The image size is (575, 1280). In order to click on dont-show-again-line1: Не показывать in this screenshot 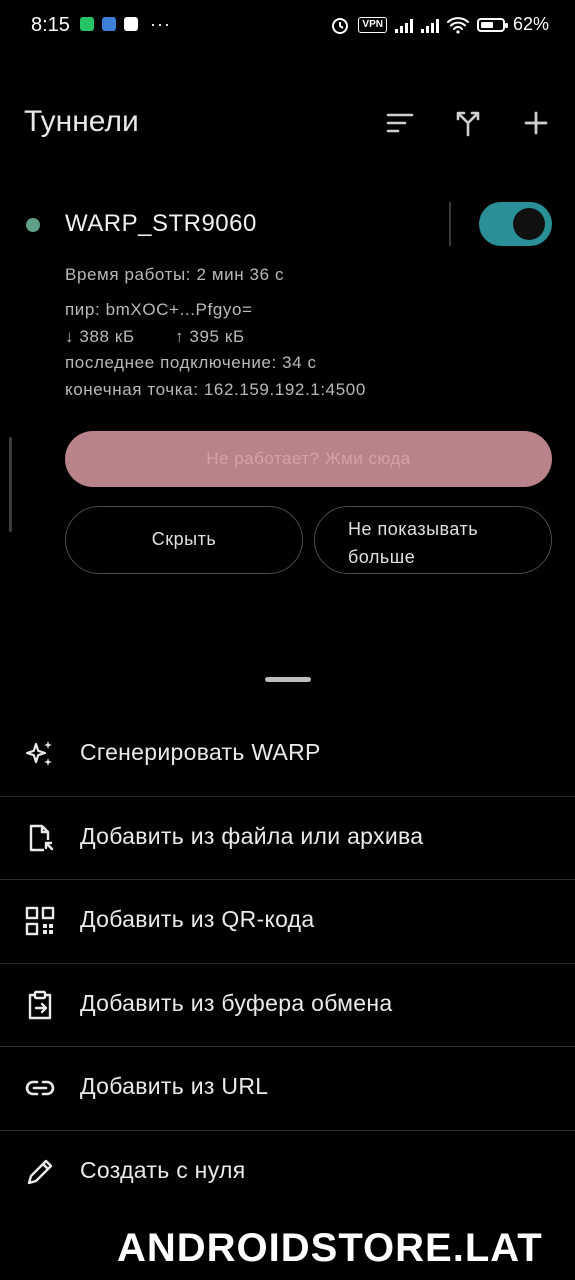, I will do `click(413, 529)`.